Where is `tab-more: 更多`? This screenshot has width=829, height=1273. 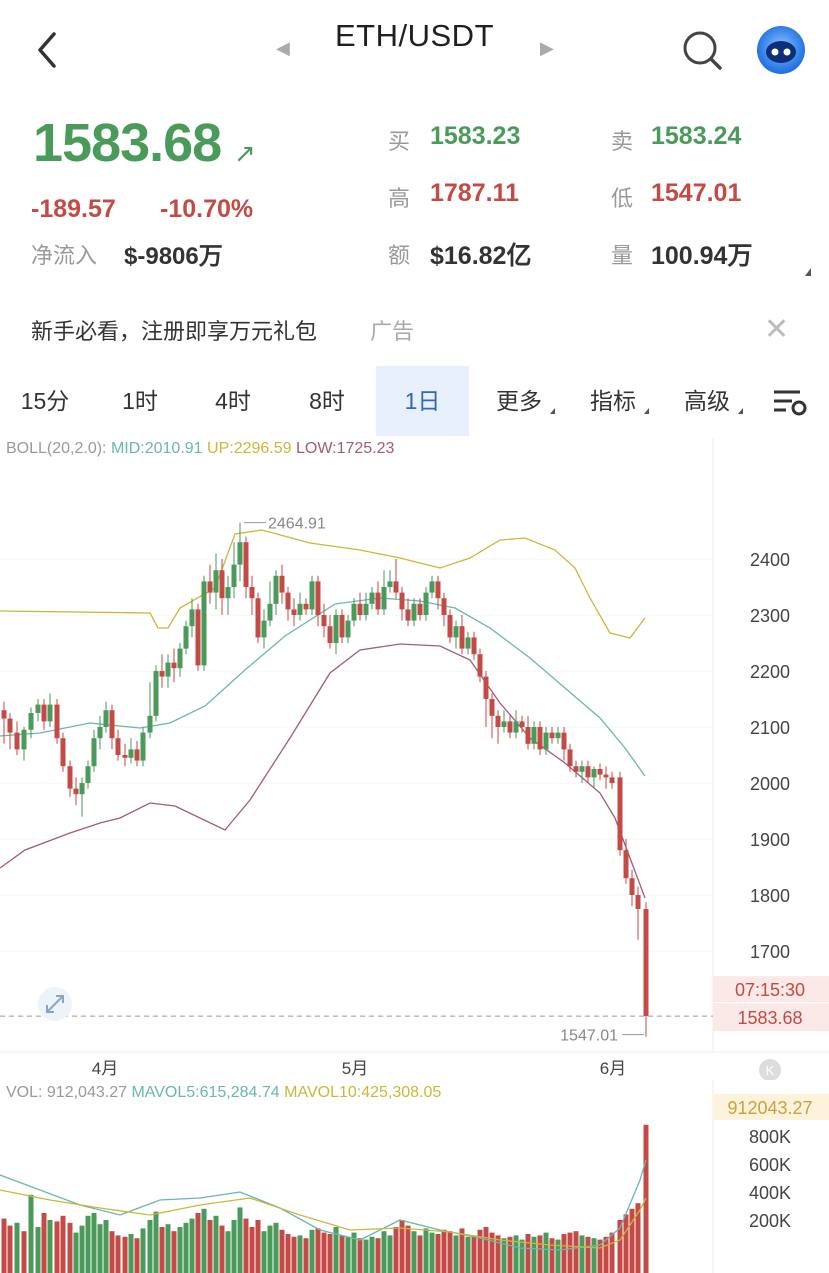
tab-more: 更多 is located at coordinates (519, 401).